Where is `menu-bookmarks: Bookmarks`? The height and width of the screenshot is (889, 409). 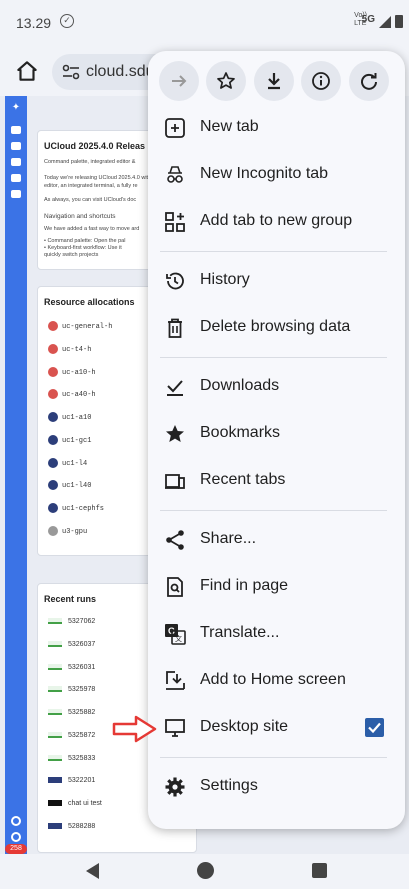
menu-bookmarks: Bookmarks is located at coordinates (276, 434).